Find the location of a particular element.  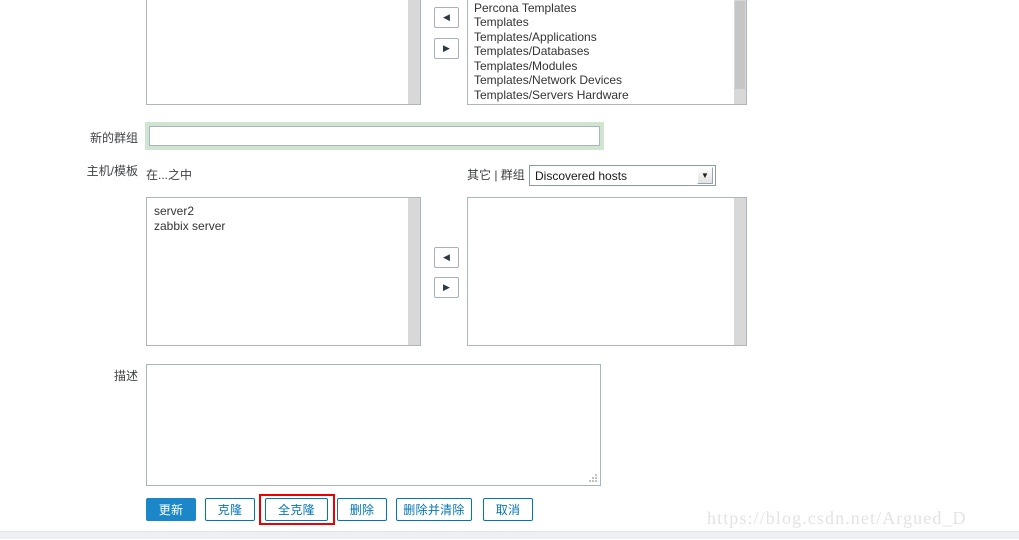

delete-and-clear-button: 删除并清除 is located at coordinates (434, 509).